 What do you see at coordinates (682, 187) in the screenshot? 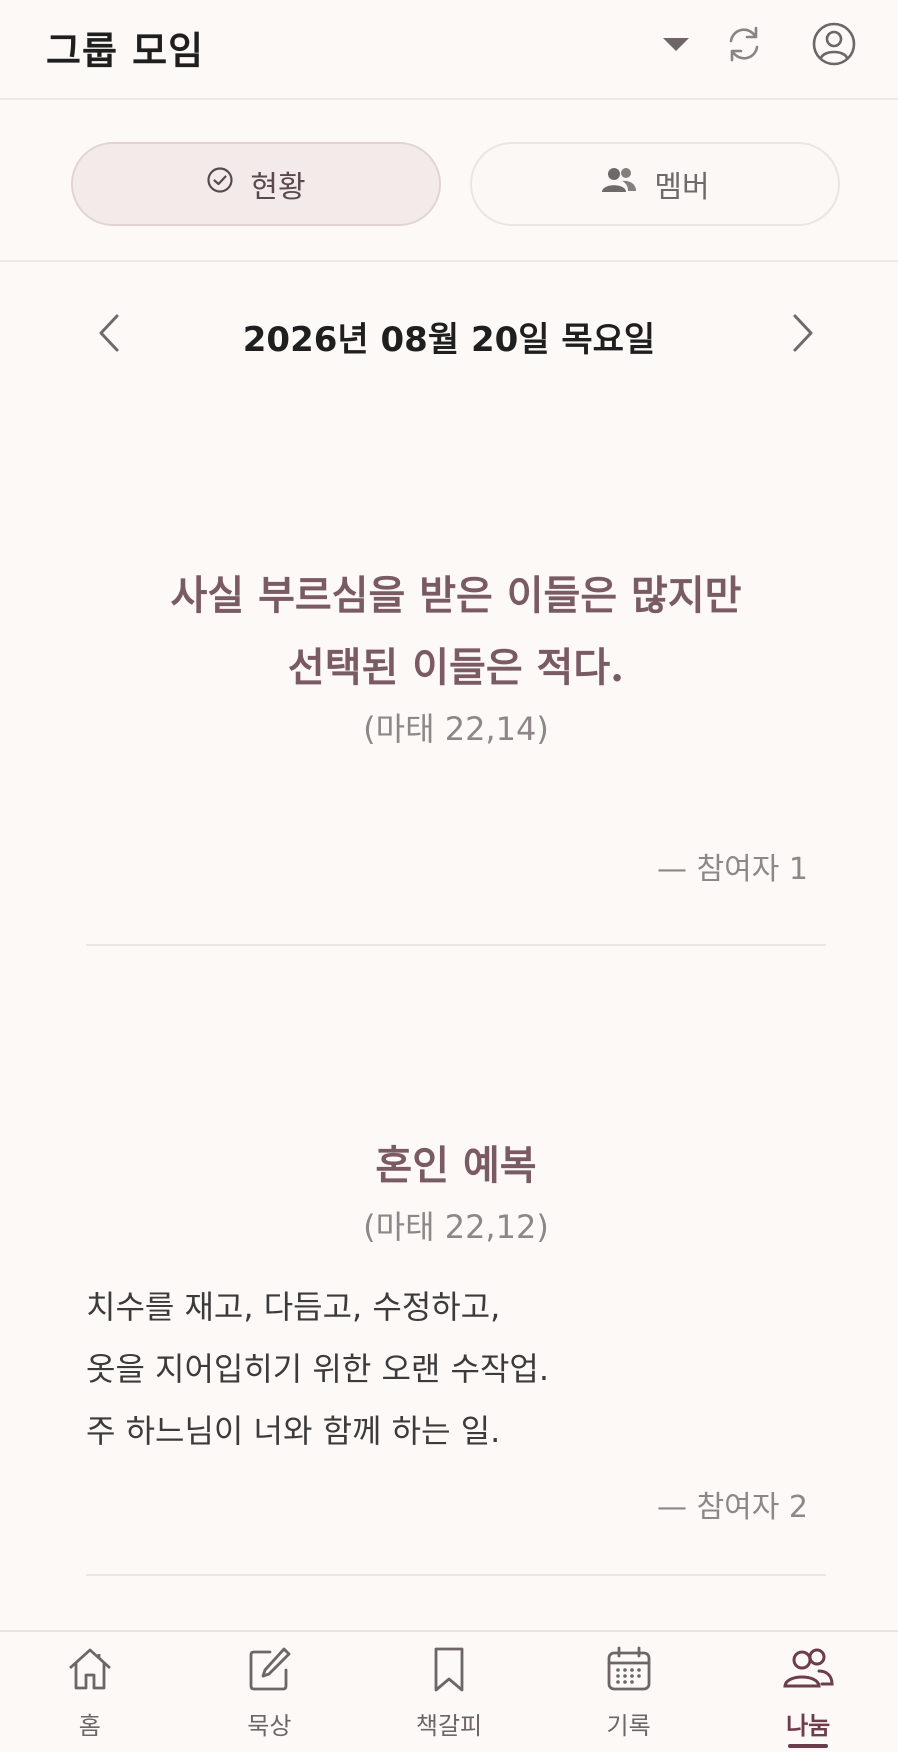
I see `tab-members-label: 멤버` at bounding box center [682, 187].